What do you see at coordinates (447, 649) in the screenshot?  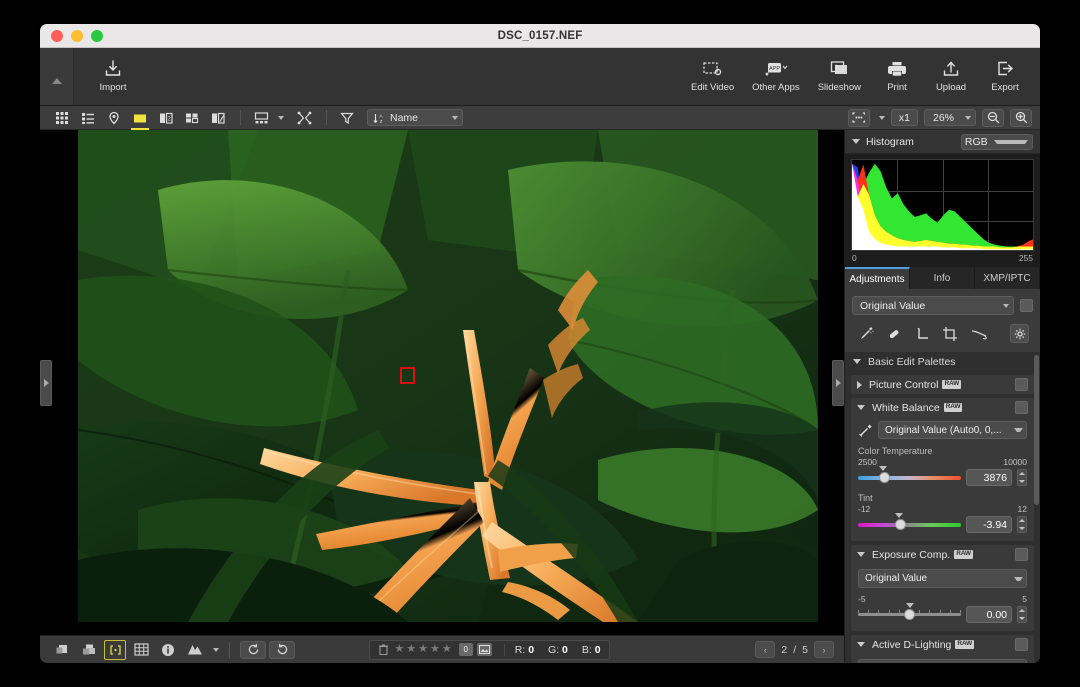 I see `star-5: ★` at bounding box center [447, 649].